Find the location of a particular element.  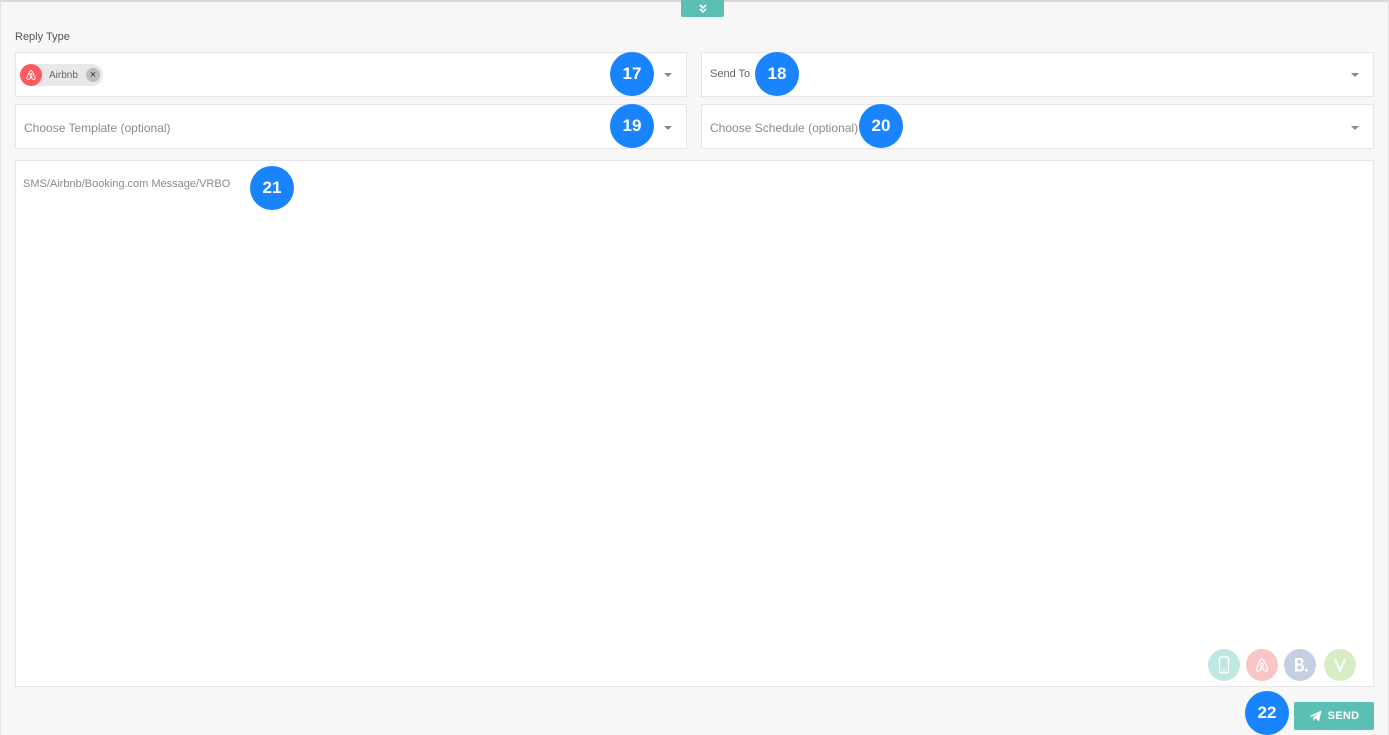

template-select: Choose Template (optional) is located at coordinates (351, 126).